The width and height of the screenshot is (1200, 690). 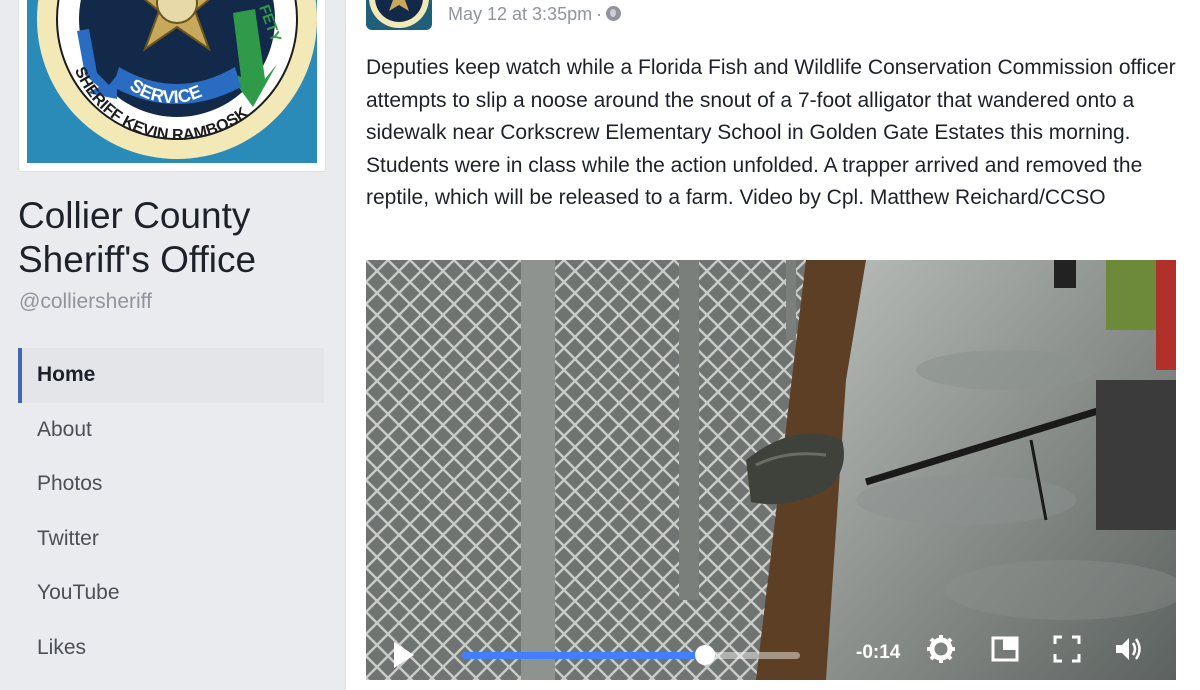 I want to click on post-author-avatar, so click(x=399, y=15).